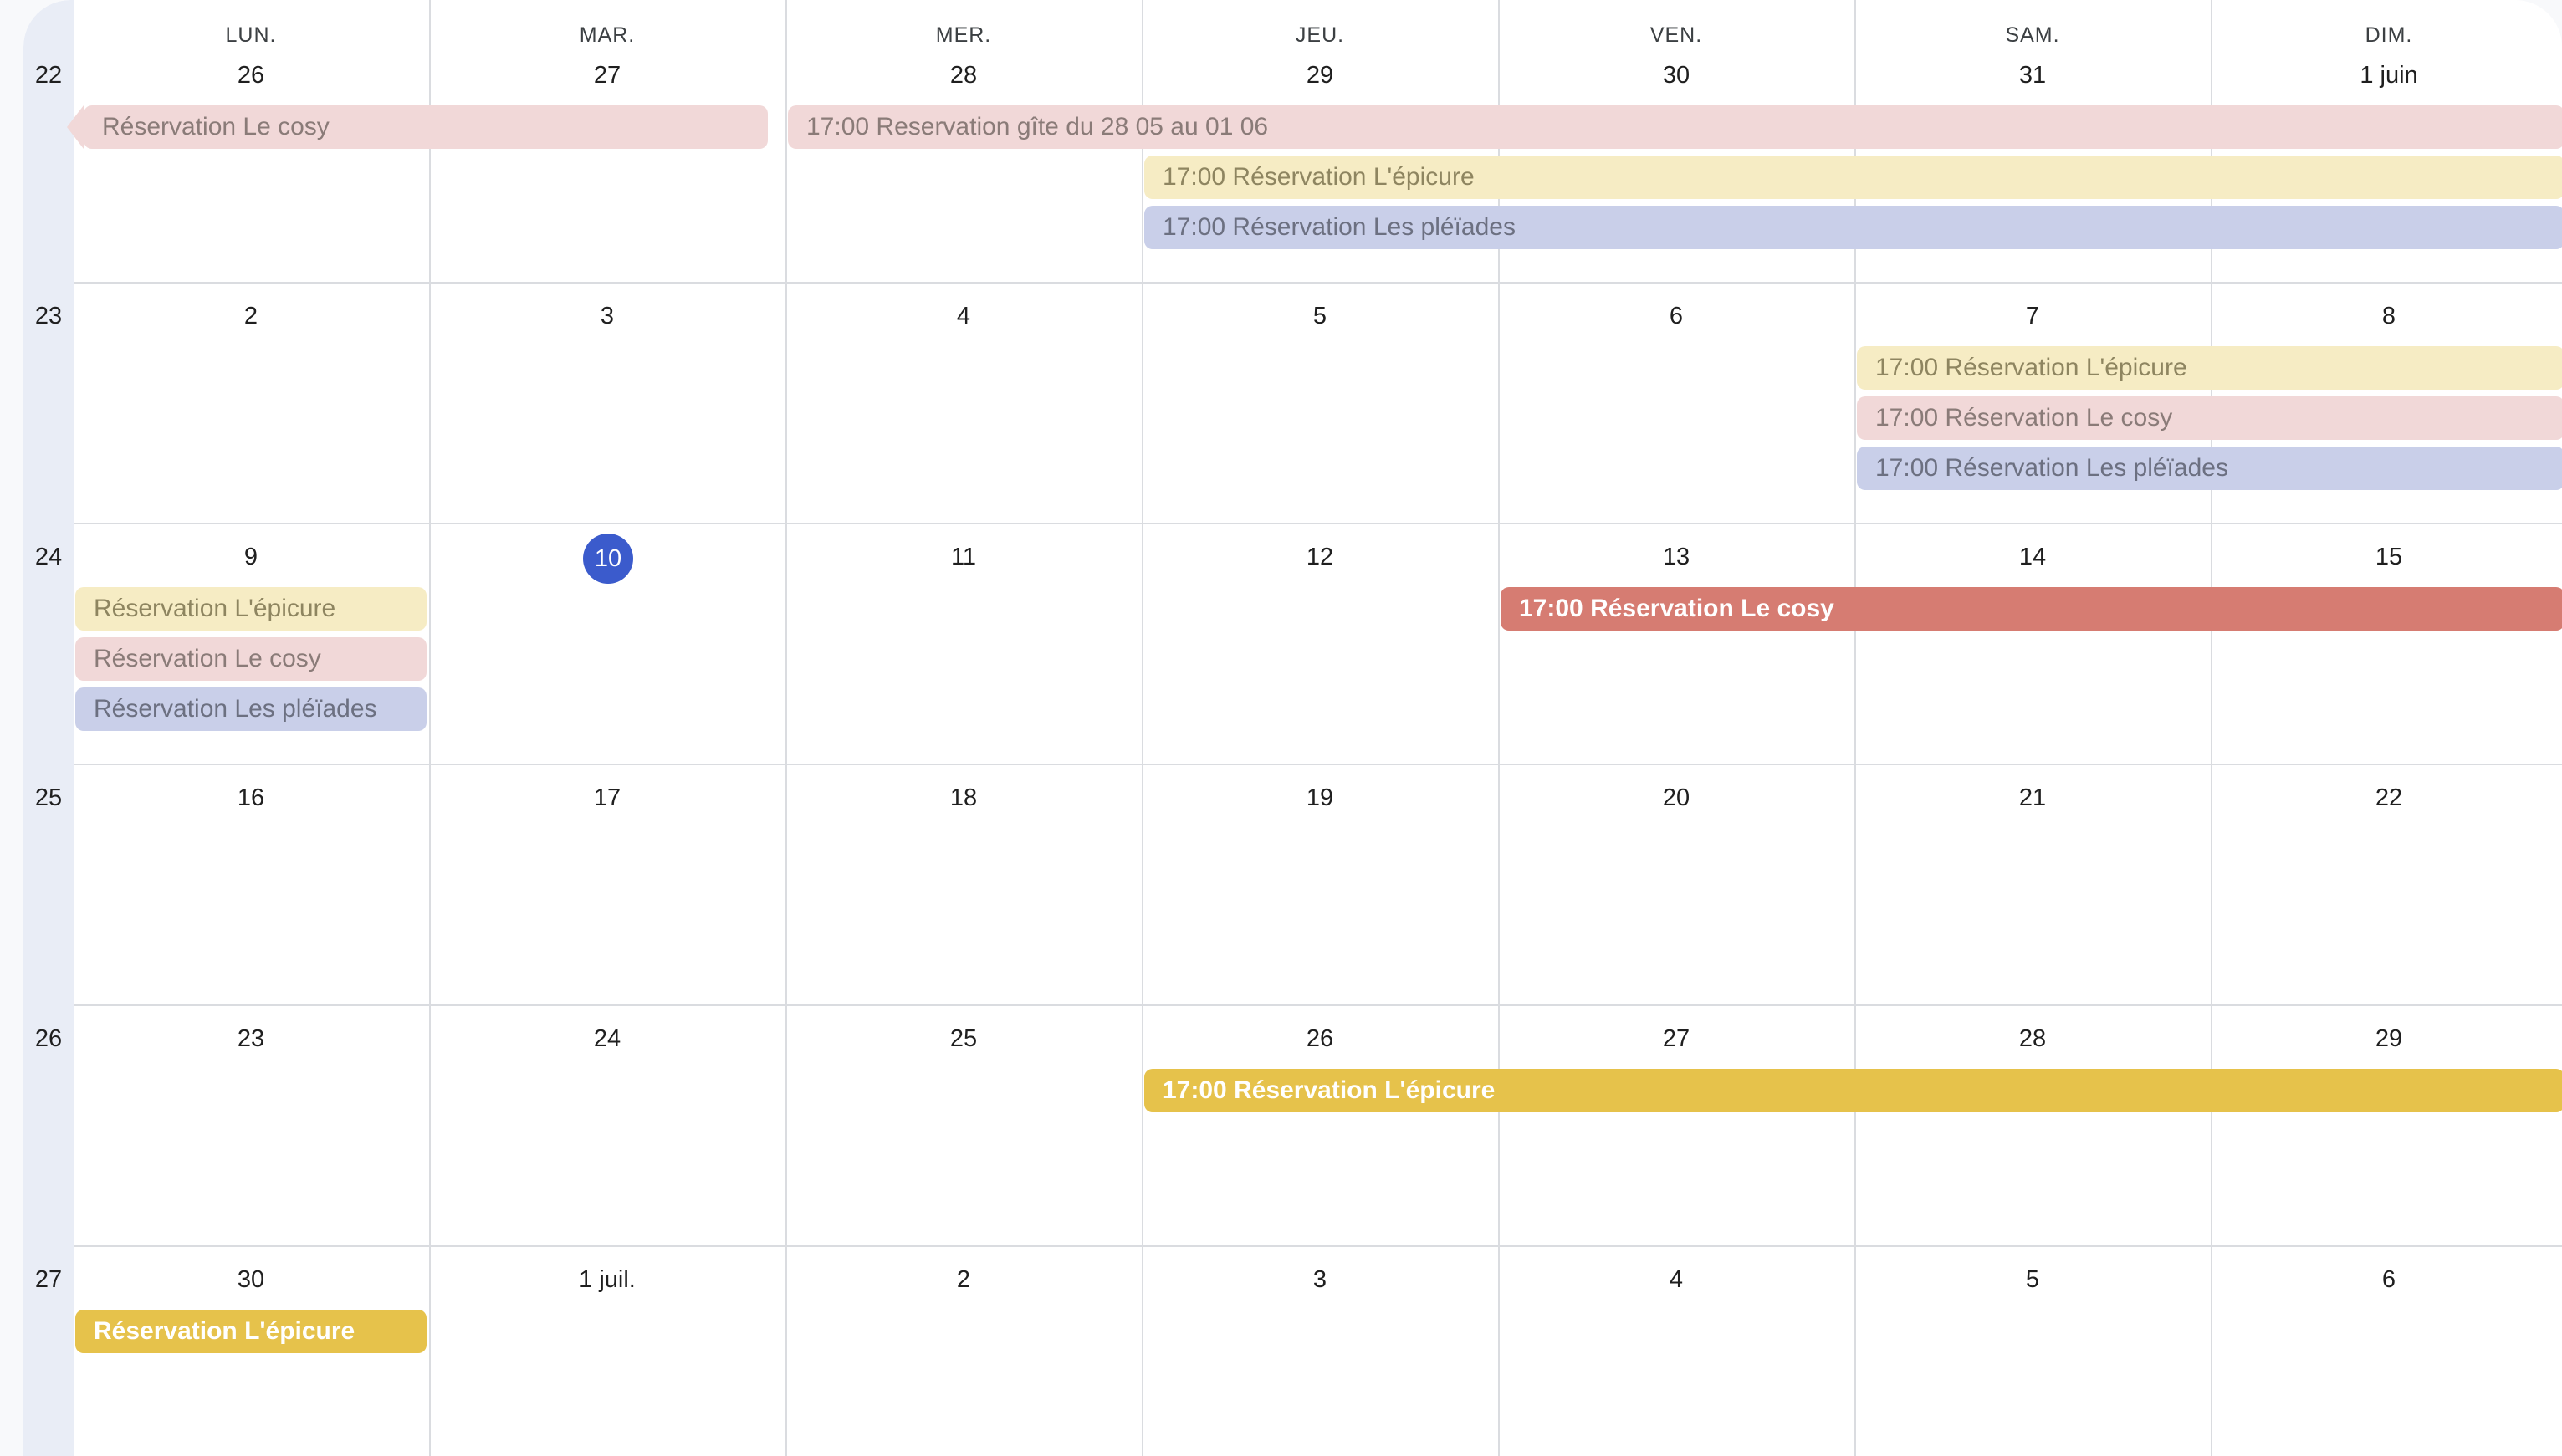  What do you see at coordinates (251, 1039) in the screenshot?
I see `day-number: 23` at bounding box center [251, 1039].